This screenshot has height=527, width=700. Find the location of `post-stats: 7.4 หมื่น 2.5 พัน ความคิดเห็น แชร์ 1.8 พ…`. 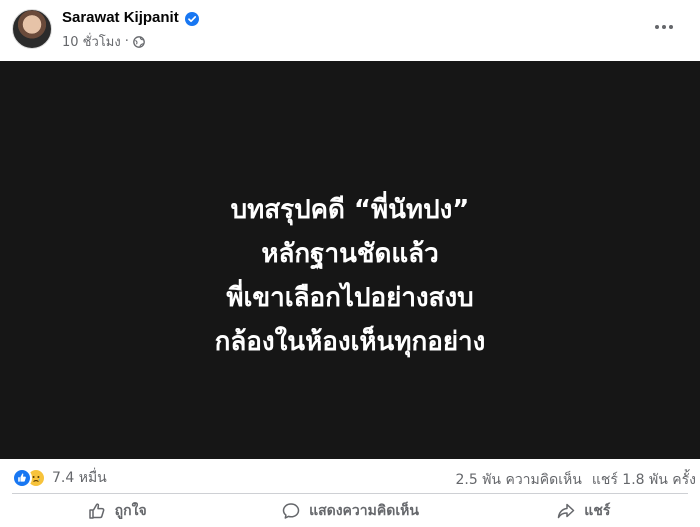

post-stats: 7.4 หมื่น 2.5 พัน ความคิดเห็น แชร์ 1.8 พ… is located at coordinates (350, 477).